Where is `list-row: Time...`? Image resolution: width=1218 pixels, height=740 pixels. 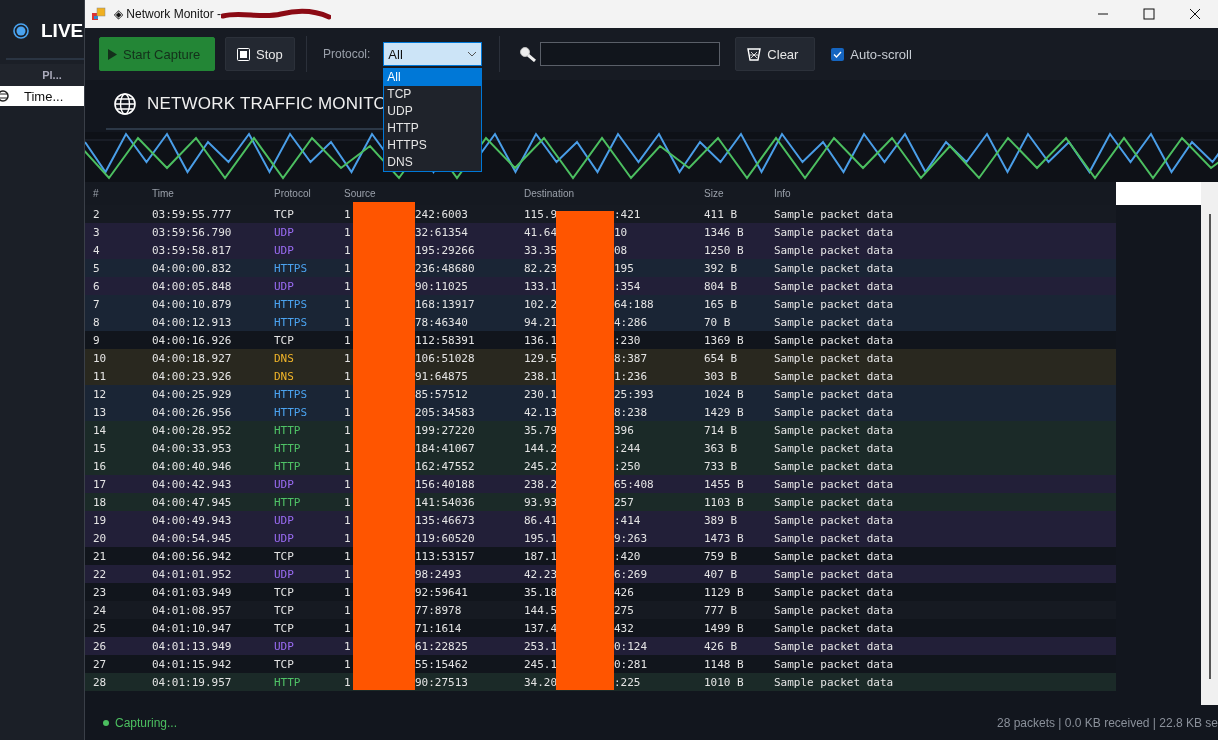
list-row: Time... is located at coordinates (42, 96).